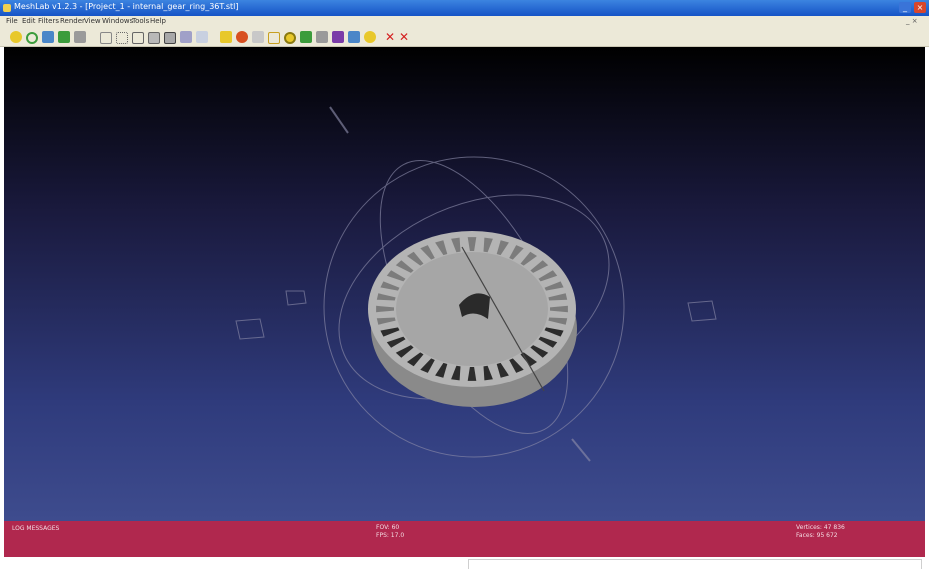 Image resolution: width=929 pixels, height=569 pixels. Describe the element at coordinates (290, 38) in the screenshot. I see `select-vertices-icon` at that location.